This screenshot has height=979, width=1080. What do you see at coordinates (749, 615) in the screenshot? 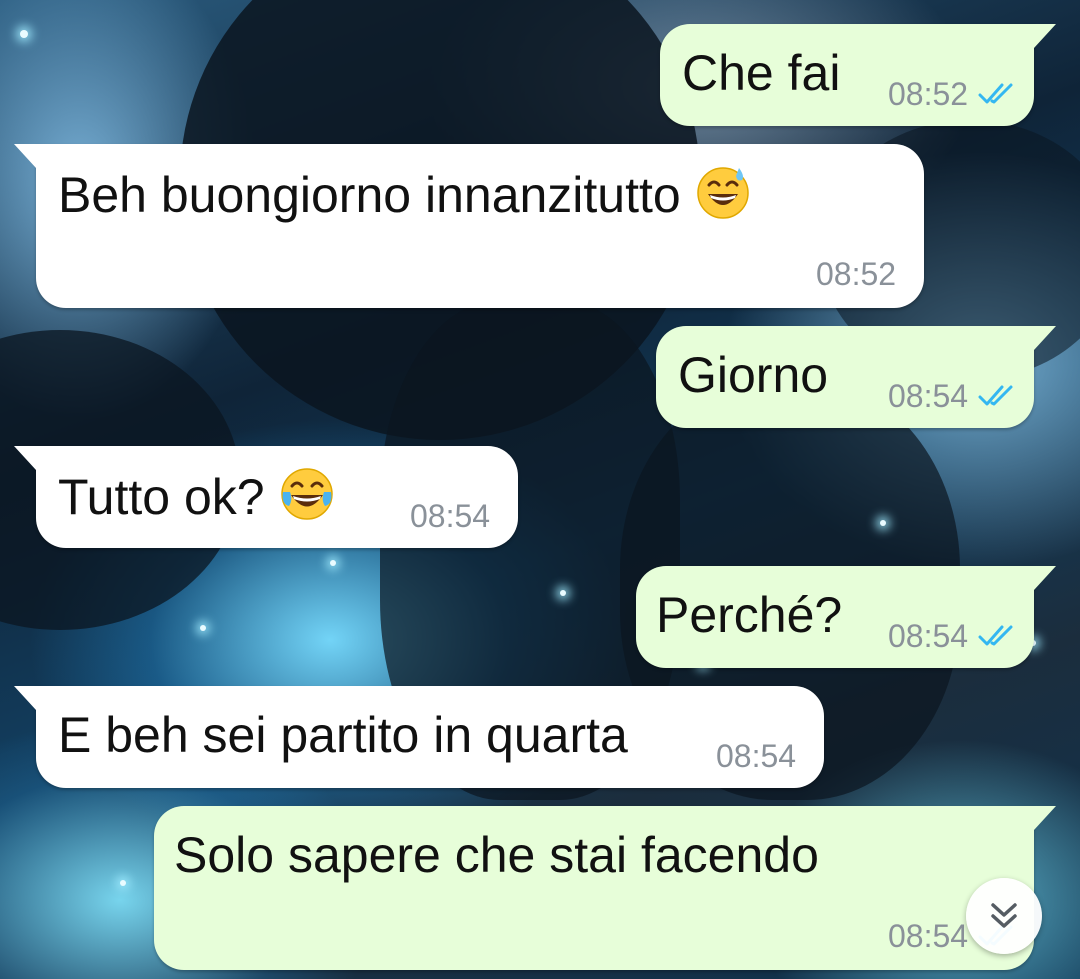
I see `message-text: Perché?` at bounding box center [749, 615].